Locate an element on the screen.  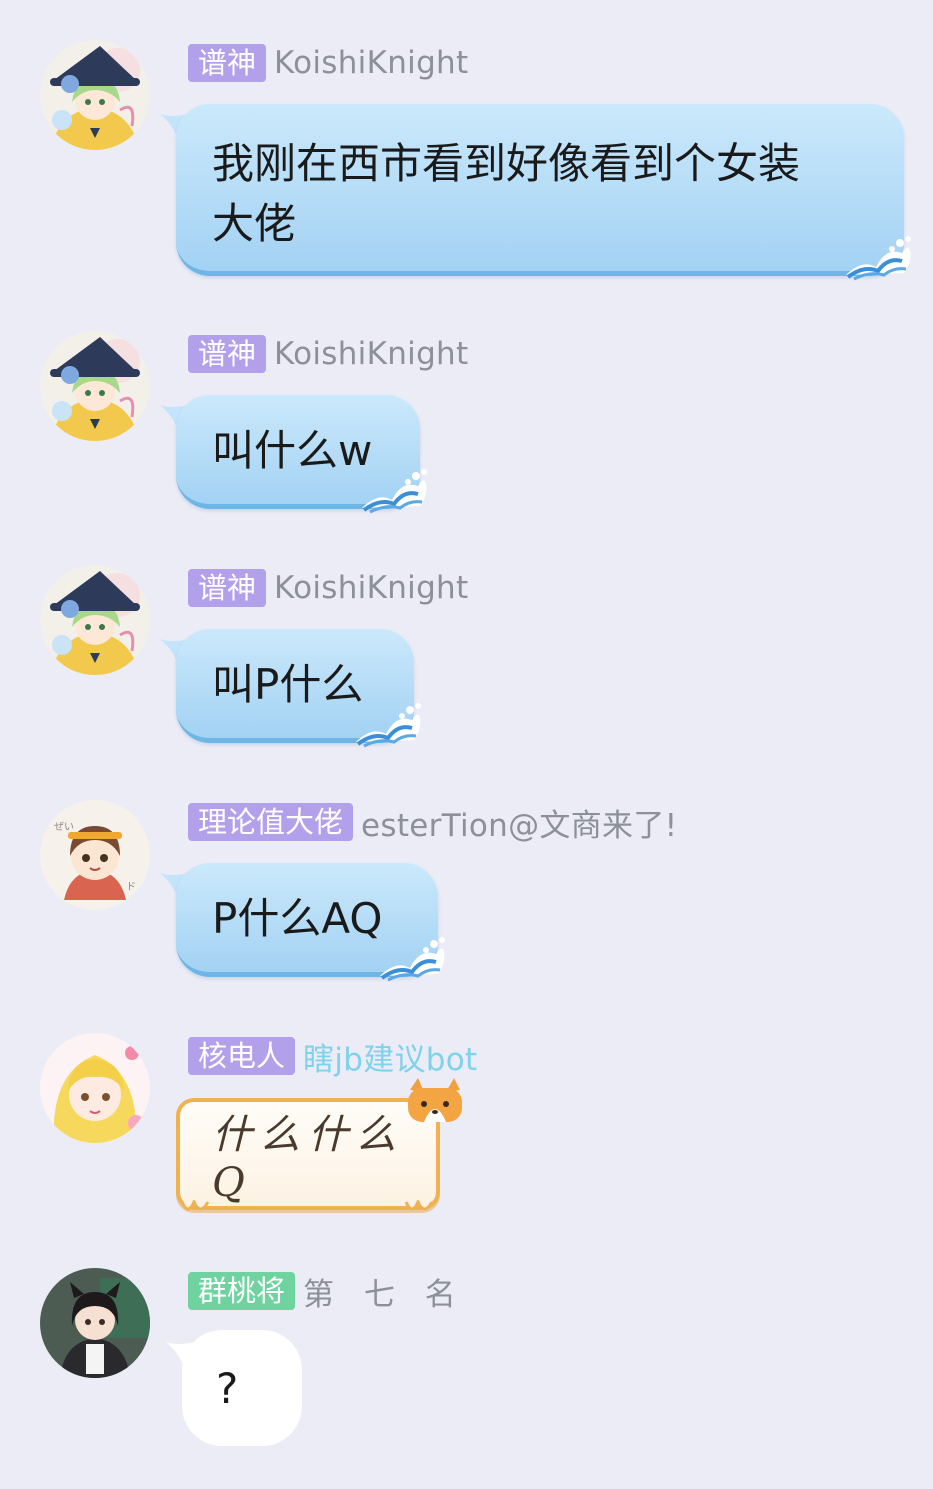
member-title-tag: 理论值大佬 is located at coordinates (271, 822).